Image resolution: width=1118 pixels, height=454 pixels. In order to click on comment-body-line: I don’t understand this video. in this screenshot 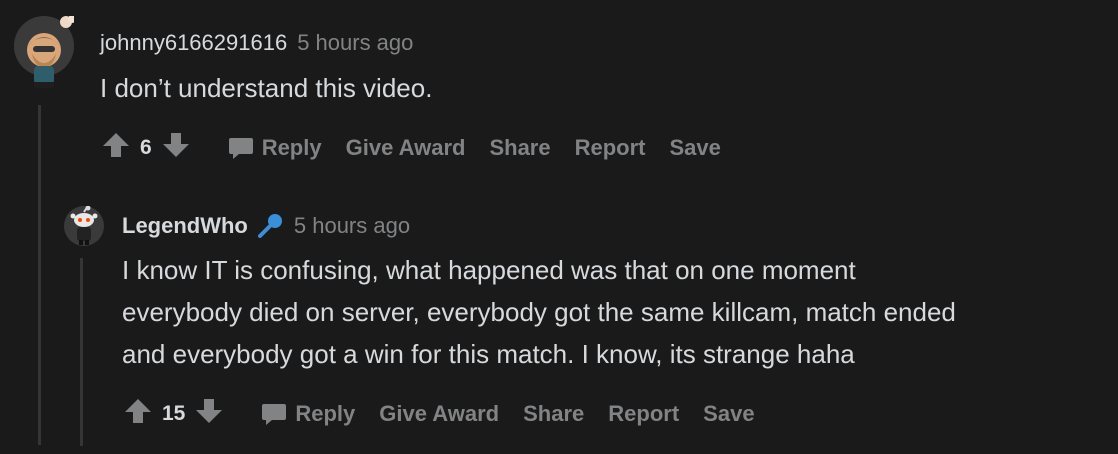, I will do `click(266, 88)`.